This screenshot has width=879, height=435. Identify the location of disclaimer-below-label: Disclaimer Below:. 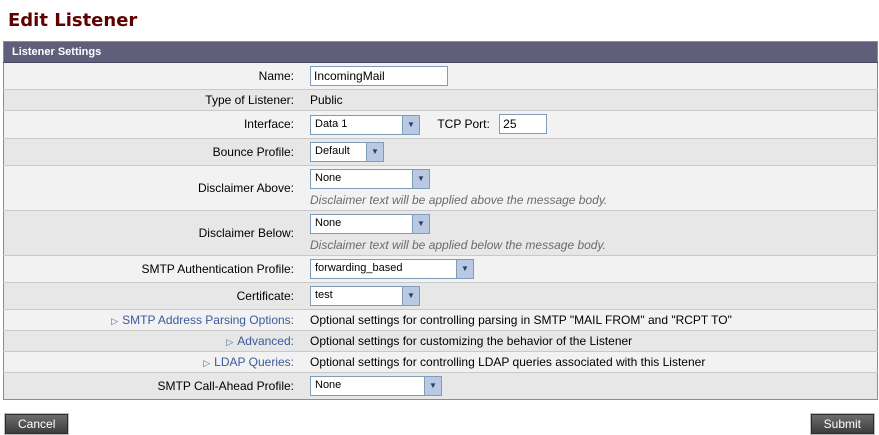
(246, 232).